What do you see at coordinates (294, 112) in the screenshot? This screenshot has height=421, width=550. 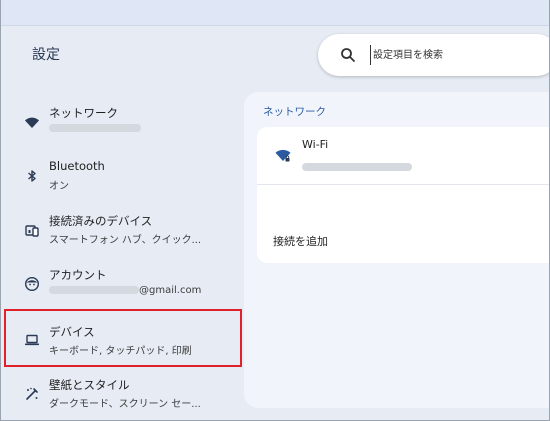 I see `section-title: ネットワーク` at bounding box center [294, 112].